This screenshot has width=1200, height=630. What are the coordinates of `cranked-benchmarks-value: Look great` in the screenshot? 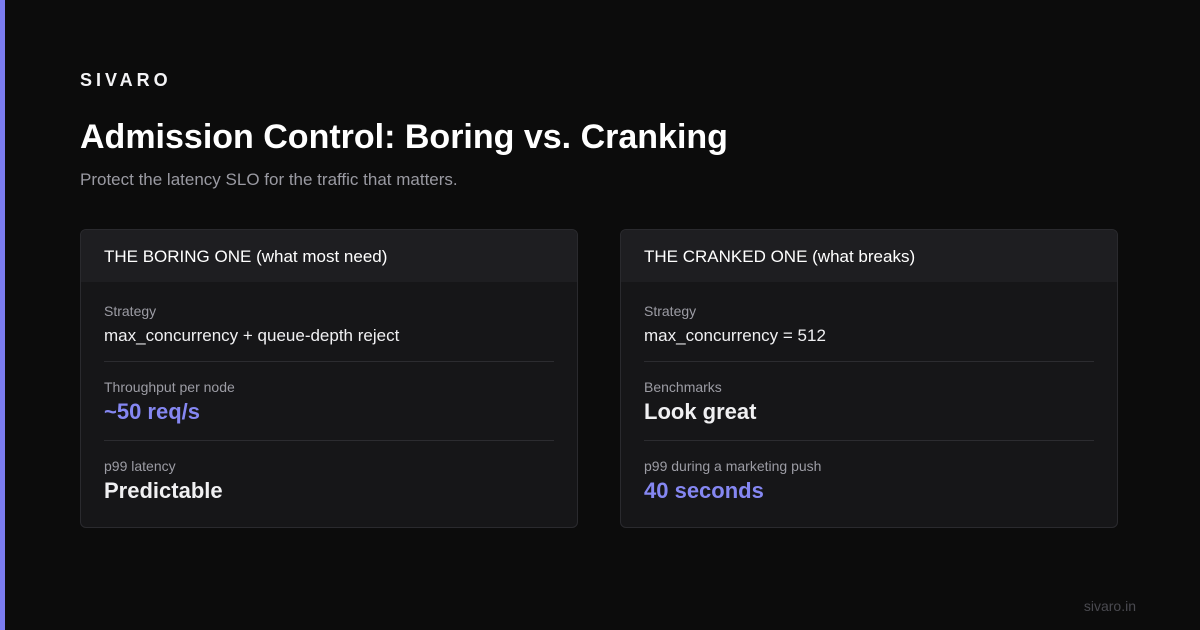 It's located at (700, 411).